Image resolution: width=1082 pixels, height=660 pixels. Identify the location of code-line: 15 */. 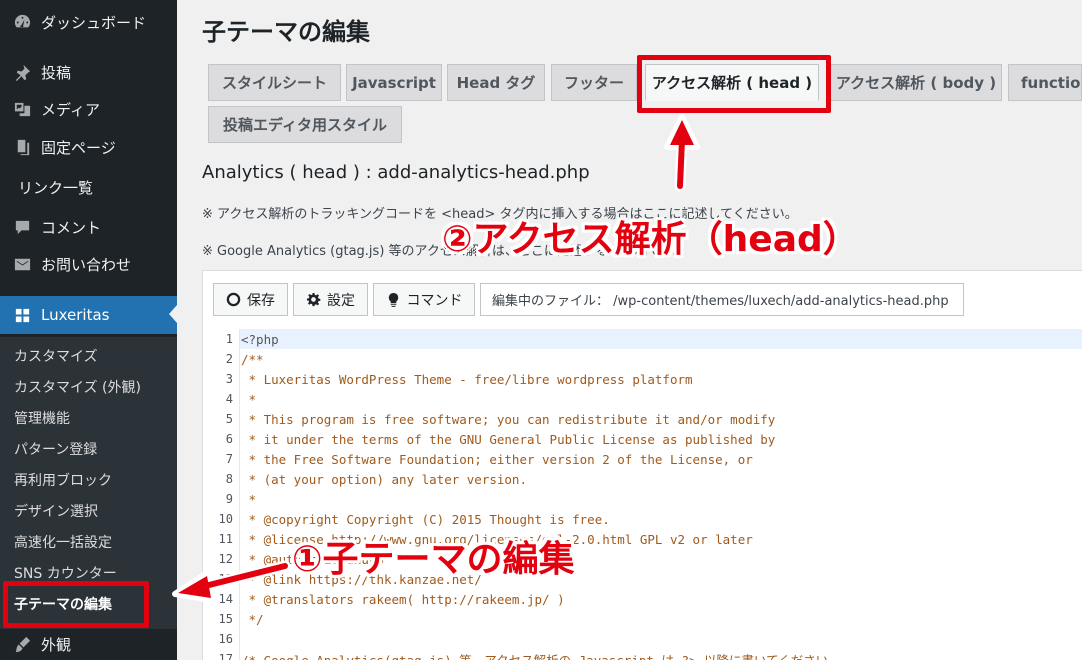
(642, 619).